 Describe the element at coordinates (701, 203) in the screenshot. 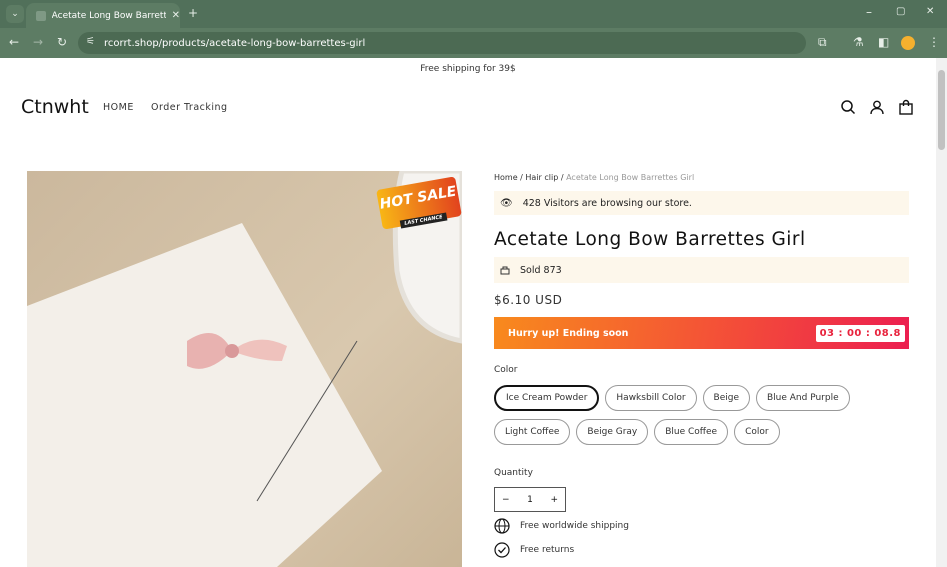

I see `visitors-banner: 👁 428 Visitors are browsing our store.` at that location.